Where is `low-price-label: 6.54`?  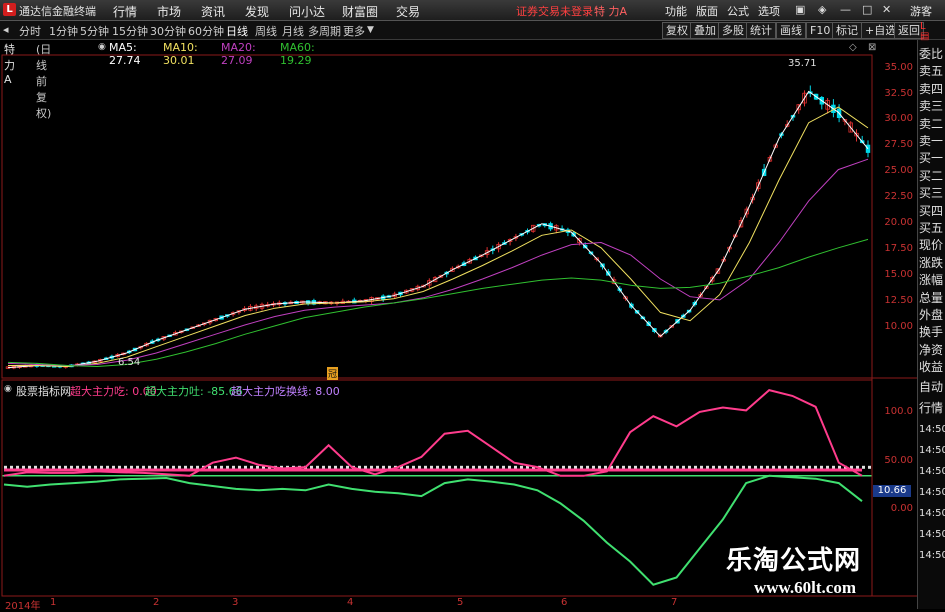 low-price-label: 6.54 is located at coordinates (129, 362).